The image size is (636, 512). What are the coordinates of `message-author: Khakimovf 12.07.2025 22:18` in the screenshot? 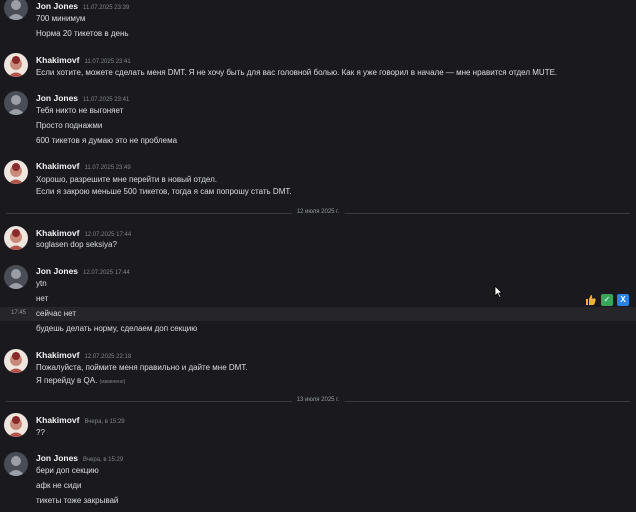 It's located at (83, 355).